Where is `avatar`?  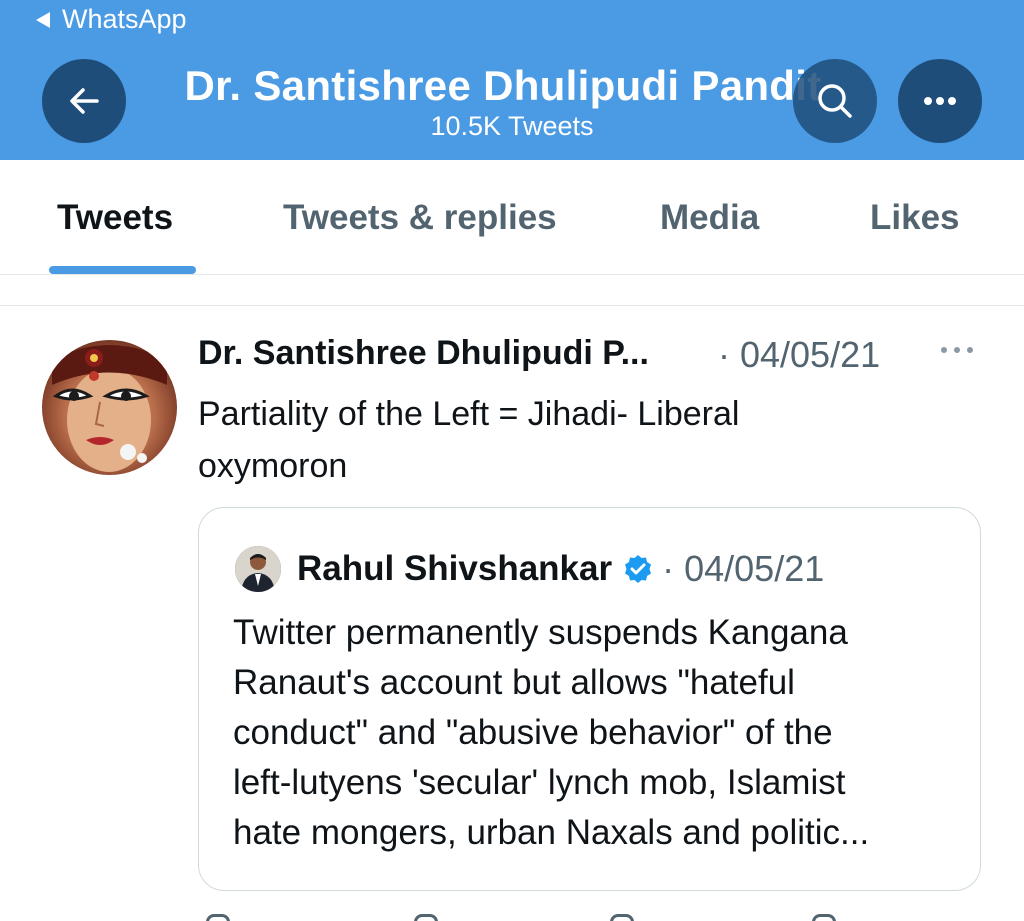 avatar is located at coordinates (109, 407).